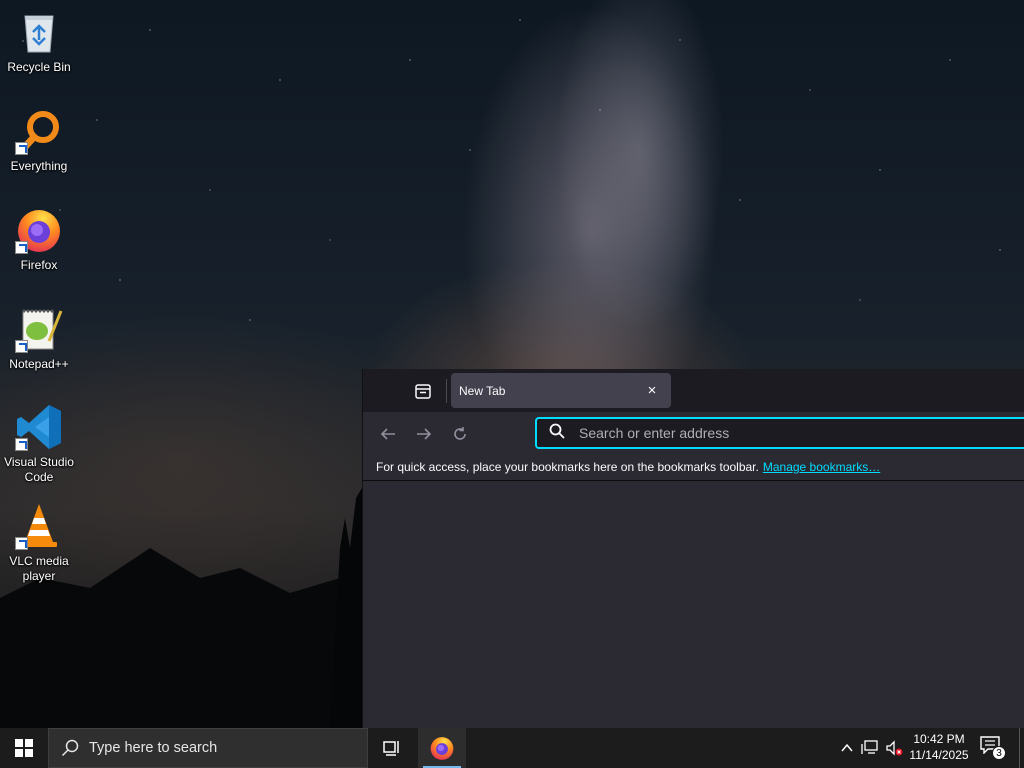 The image size is (1024, 768). Describe the element at coordinates (39, 526) in the screenshot. I see `vlc-cone-icon` at that location.